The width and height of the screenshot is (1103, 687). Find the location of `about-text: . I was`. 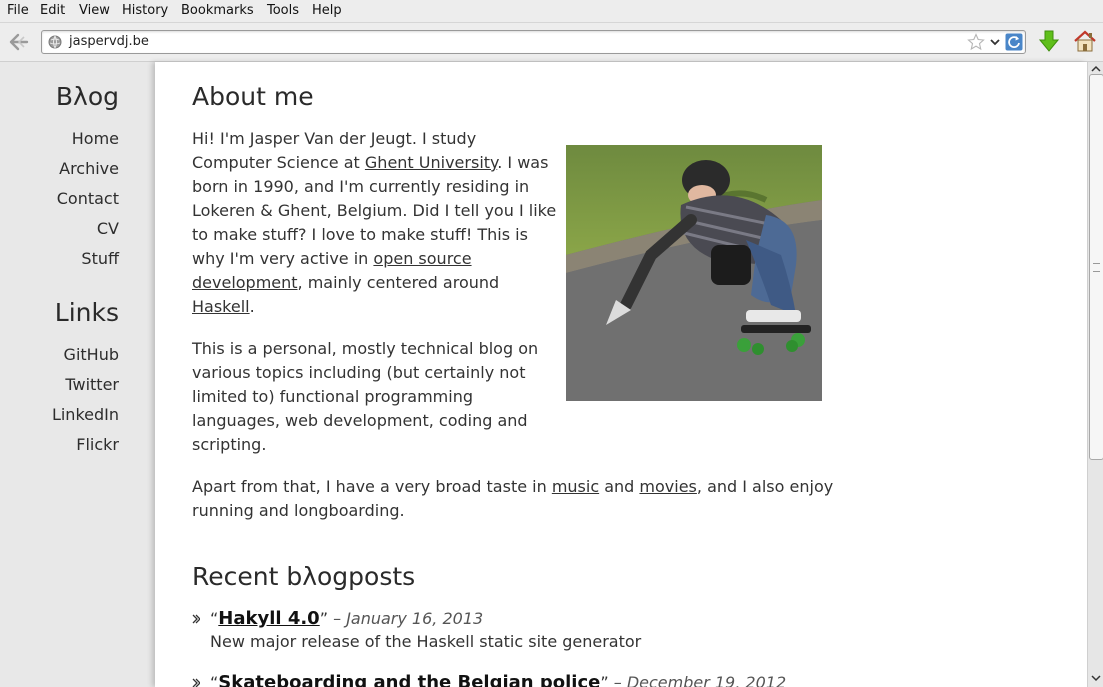

about-text: . I was is located at coordinates (523, 162).